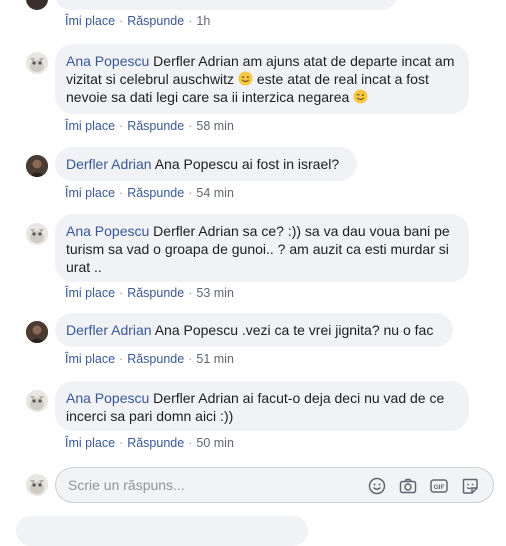 This screenshot has width=506, height=546. I want to click on smile-emoji-icon, so click(245, 78).